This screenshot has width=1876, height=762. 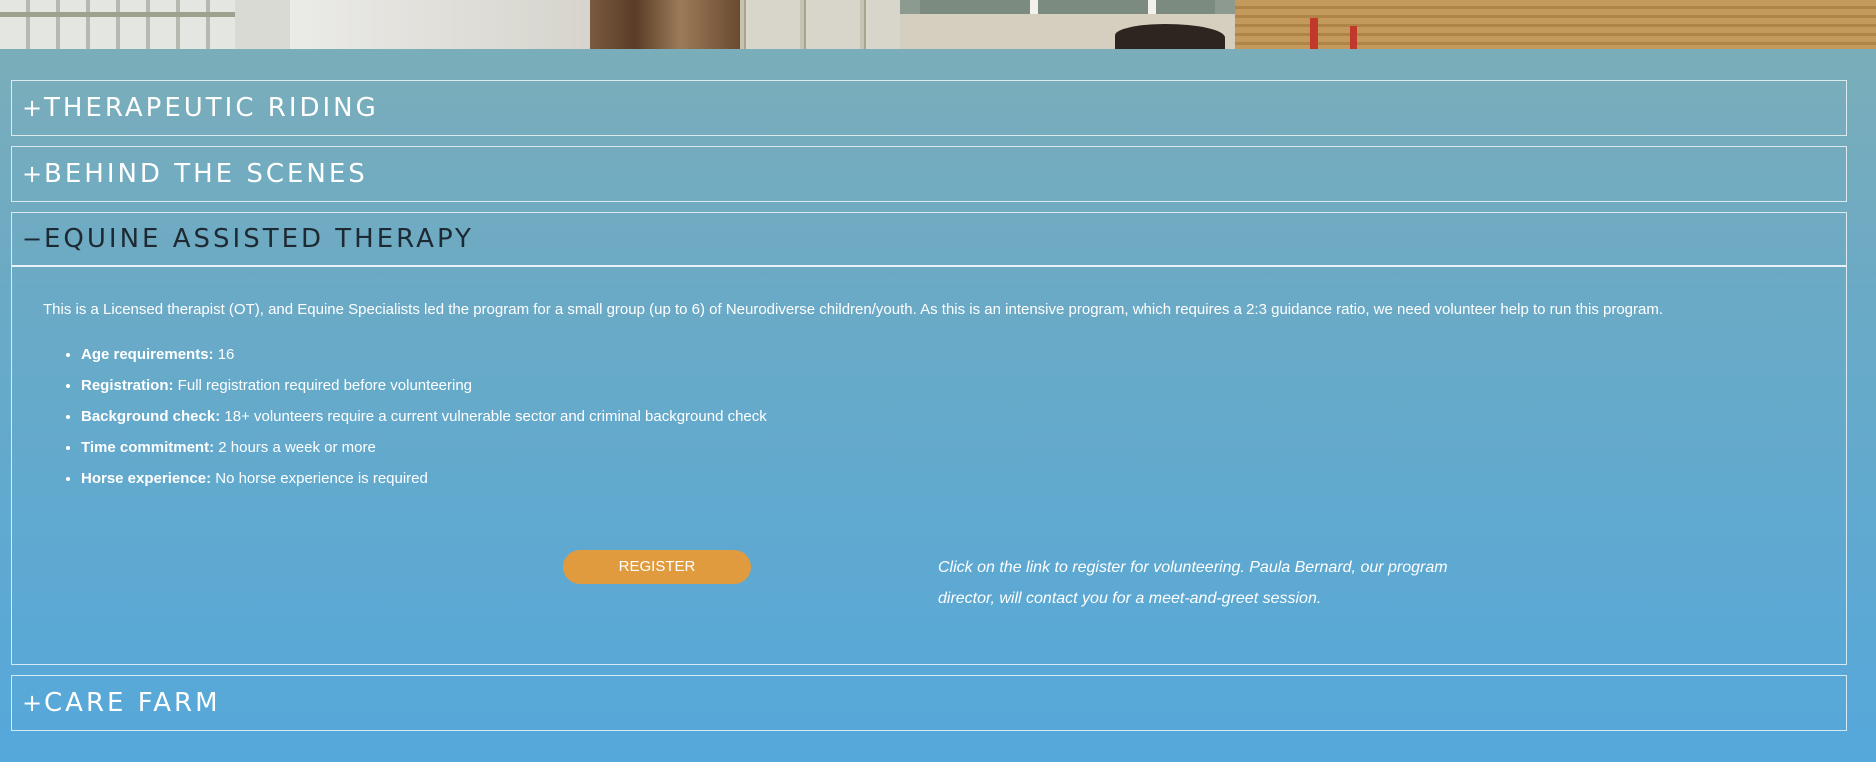 What do you see at coordinates (224, 354) in the screenshot?
I see `requirement-value: 16` at bounding box center [224, 354].